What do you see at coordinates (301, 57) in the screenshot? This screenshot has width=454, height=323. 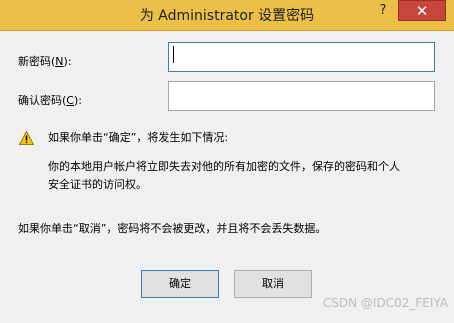 I see `new-password-field` at bounding box center [301, 57].